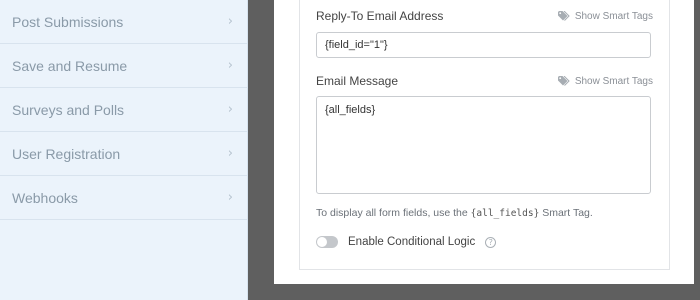  Describe the element at coordinates (380, 16) in the screenshot. I see `reply-to-label: Reply-To Email Address` at that location.